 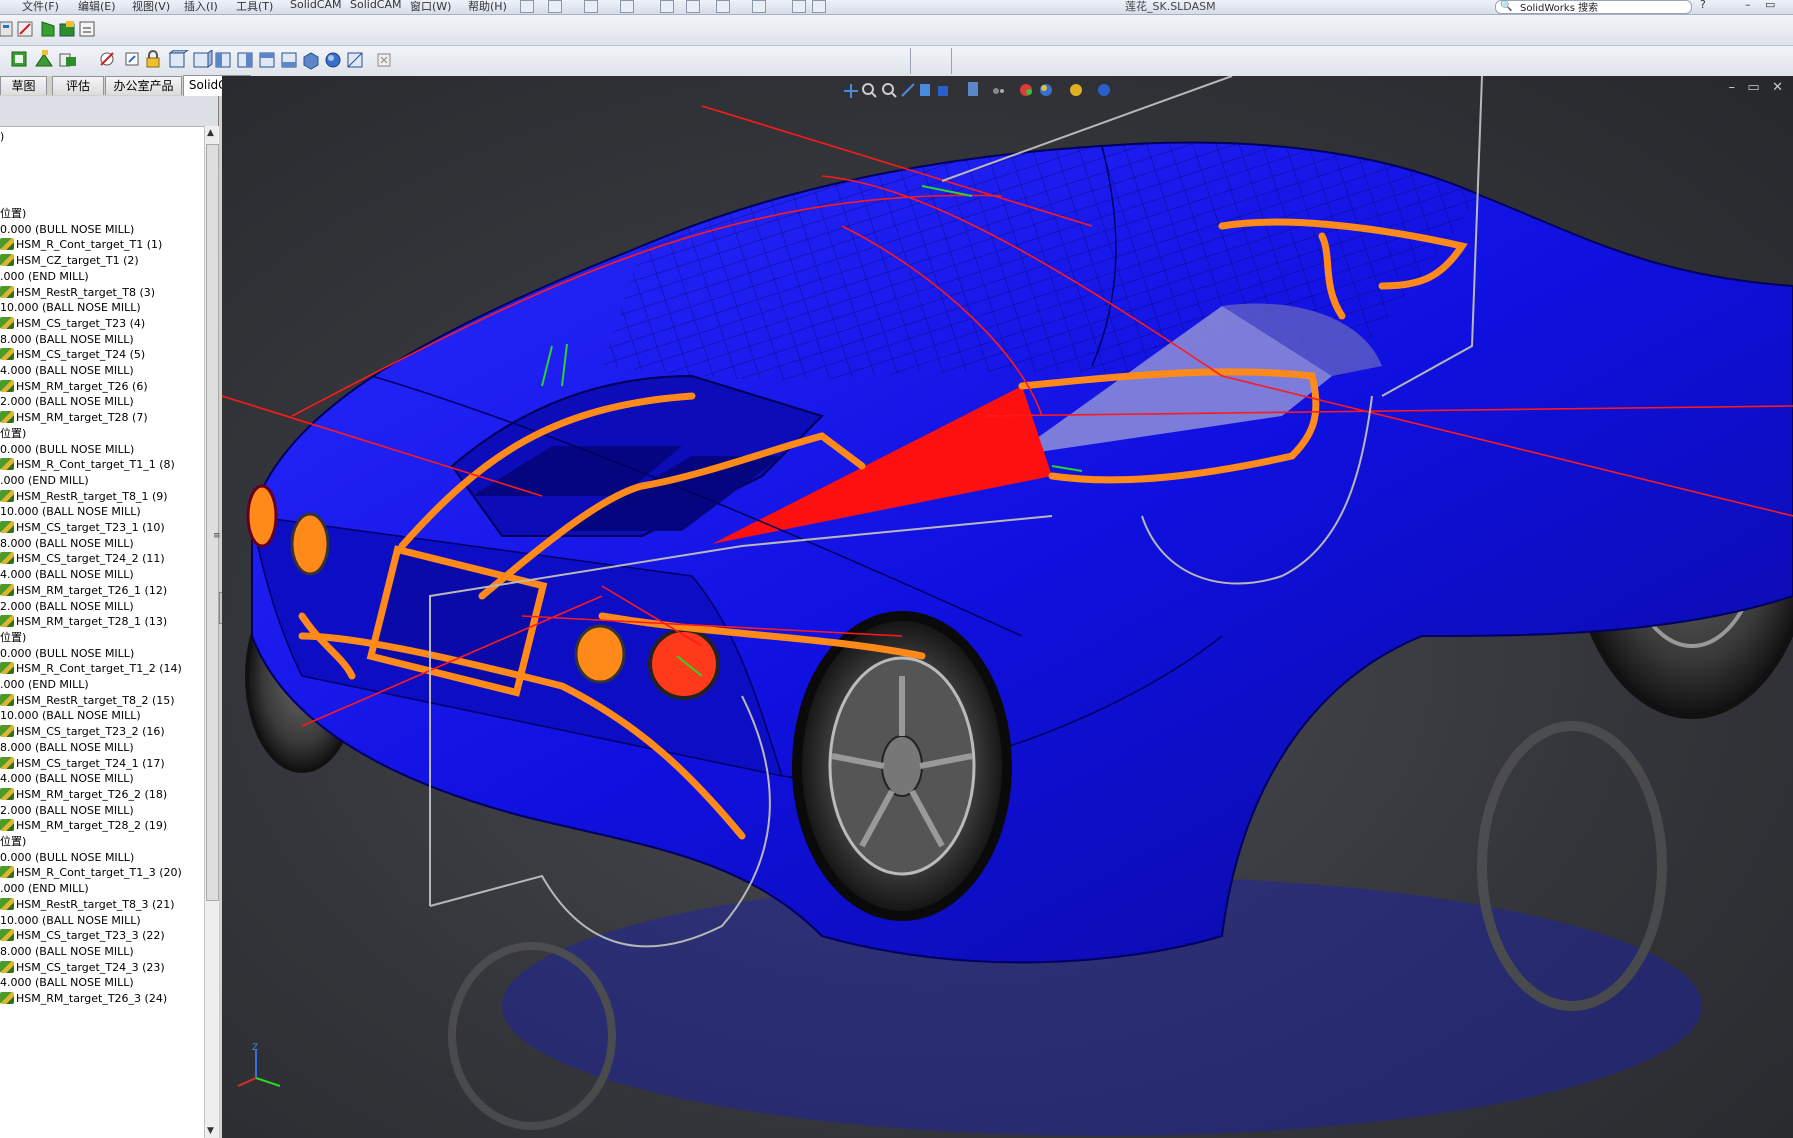 What do you see at coordinates (178, 59) in the screenshot?
I see `view-front-icon` at bounding box center [178, 59].